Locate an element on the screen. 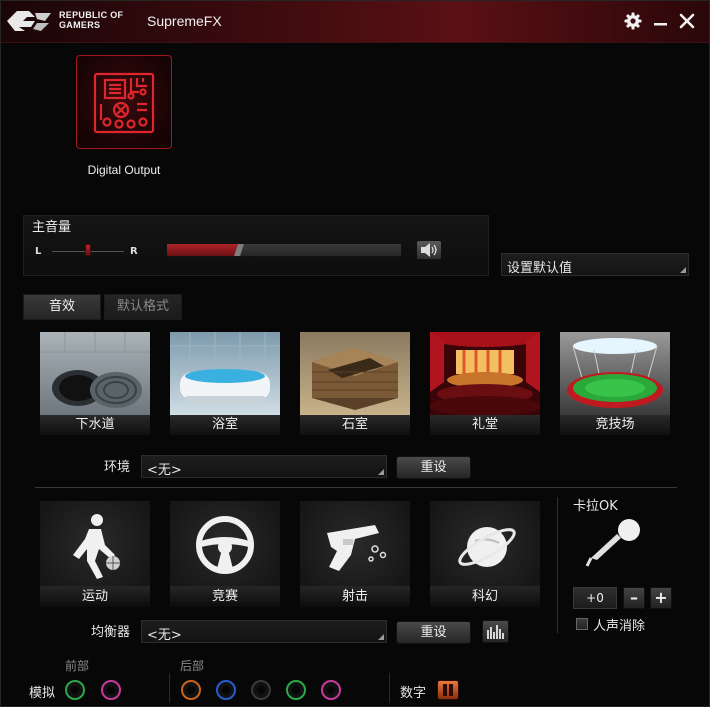  preset-label-sports: 运动 is located at coordinates (95, 596).